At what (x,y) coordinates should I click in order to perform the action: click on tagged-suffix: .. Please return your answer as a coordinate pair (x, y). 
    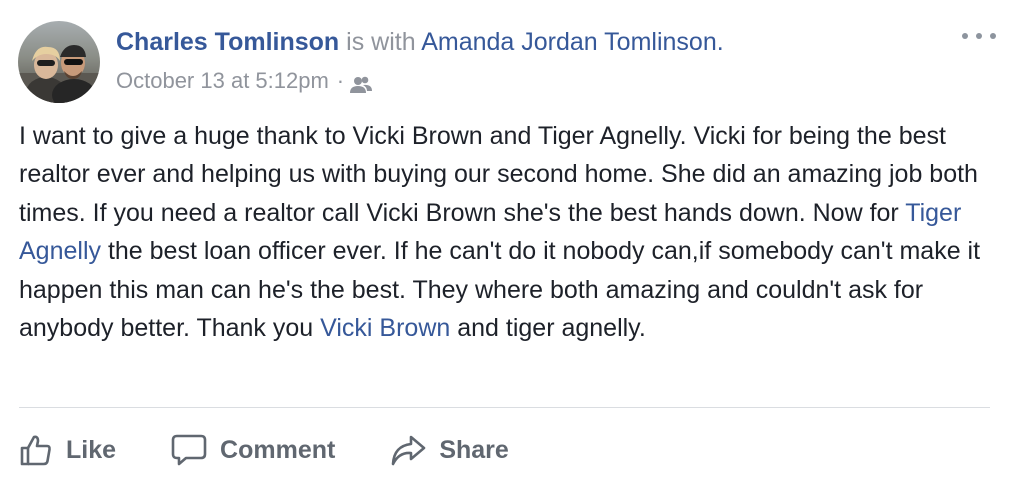
    Looking at the image, I should click on (720, 42).